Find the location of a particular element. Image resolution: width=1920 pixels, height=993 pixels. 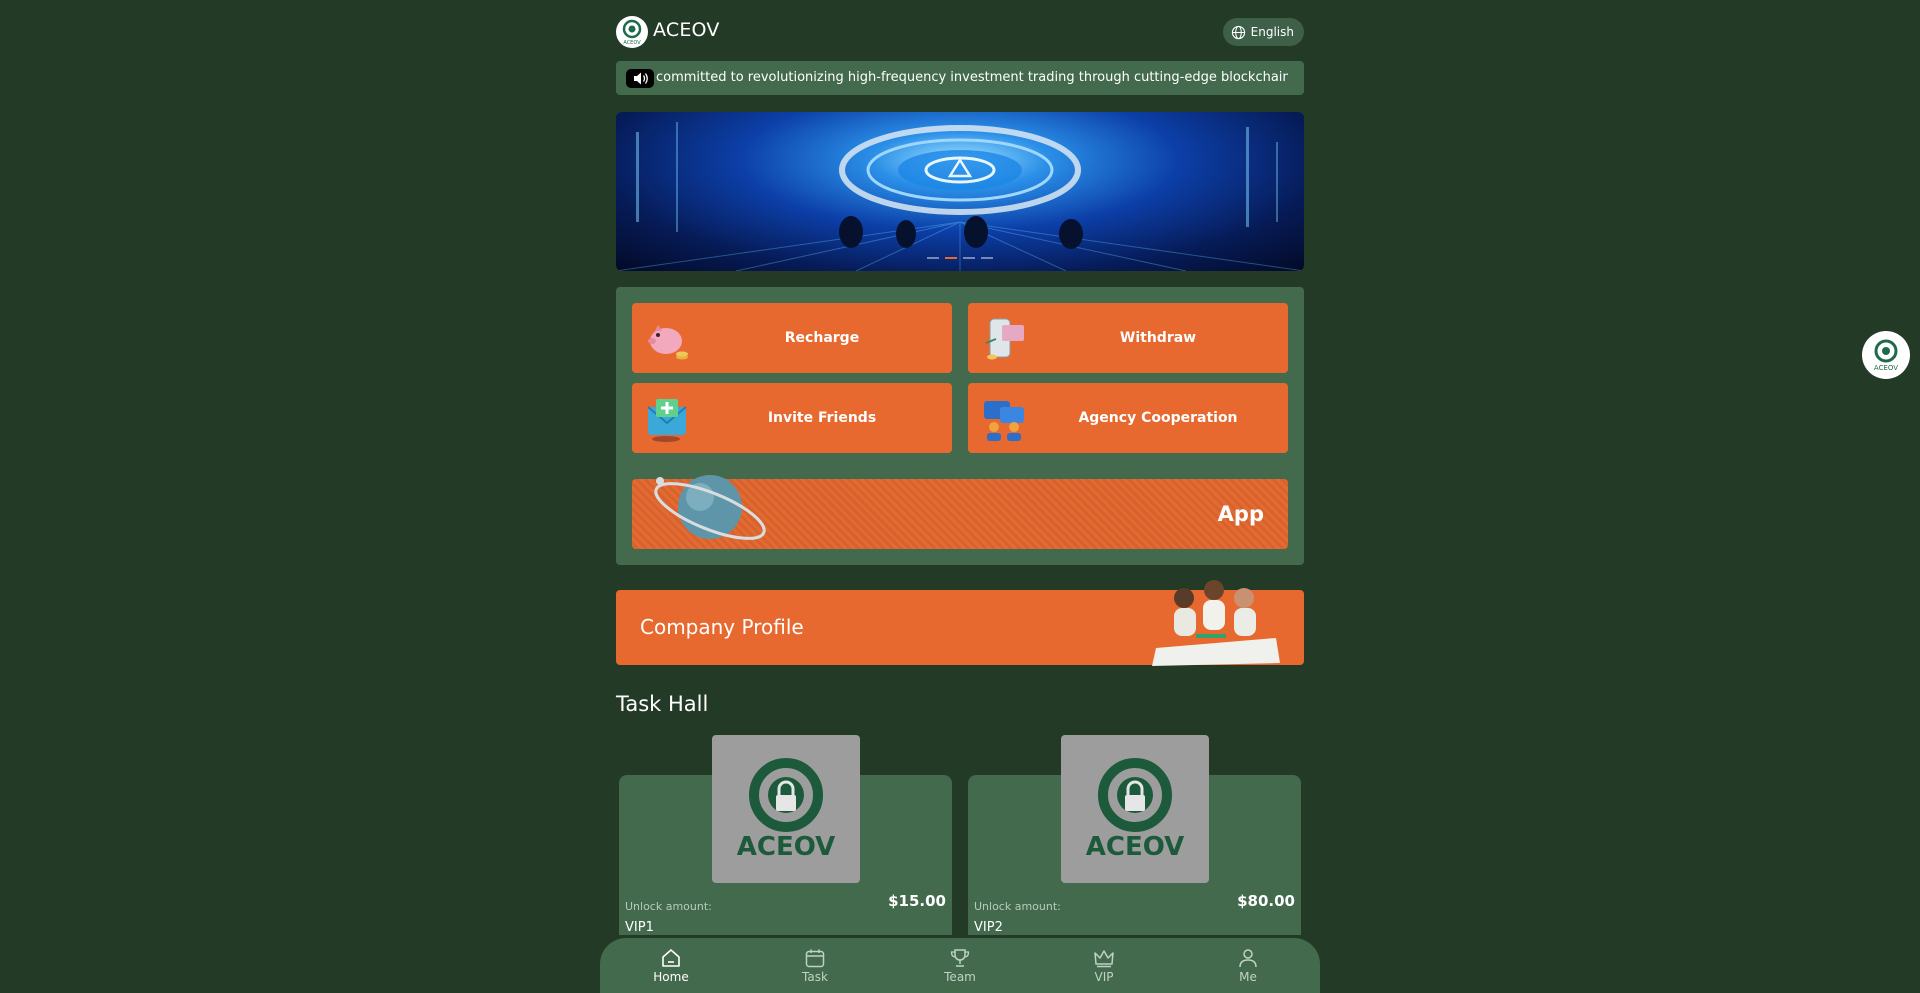

banner-pagination is located at coordinates (960, 258).